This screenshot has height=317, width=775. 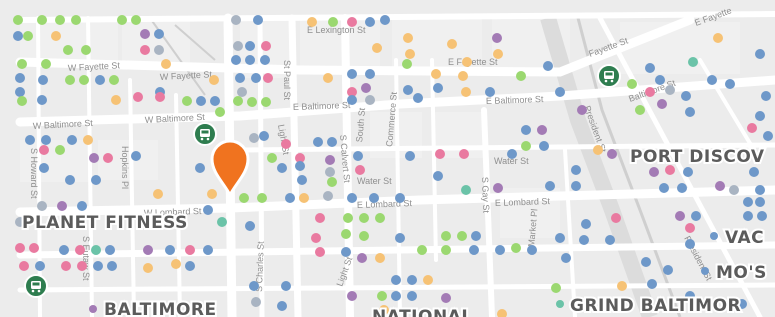 What do you see at coordinates (104, 223) in the screenshot?
I see `place-label-planet-fitness: PLANET FITNESS` at bounding box center [104, 223].